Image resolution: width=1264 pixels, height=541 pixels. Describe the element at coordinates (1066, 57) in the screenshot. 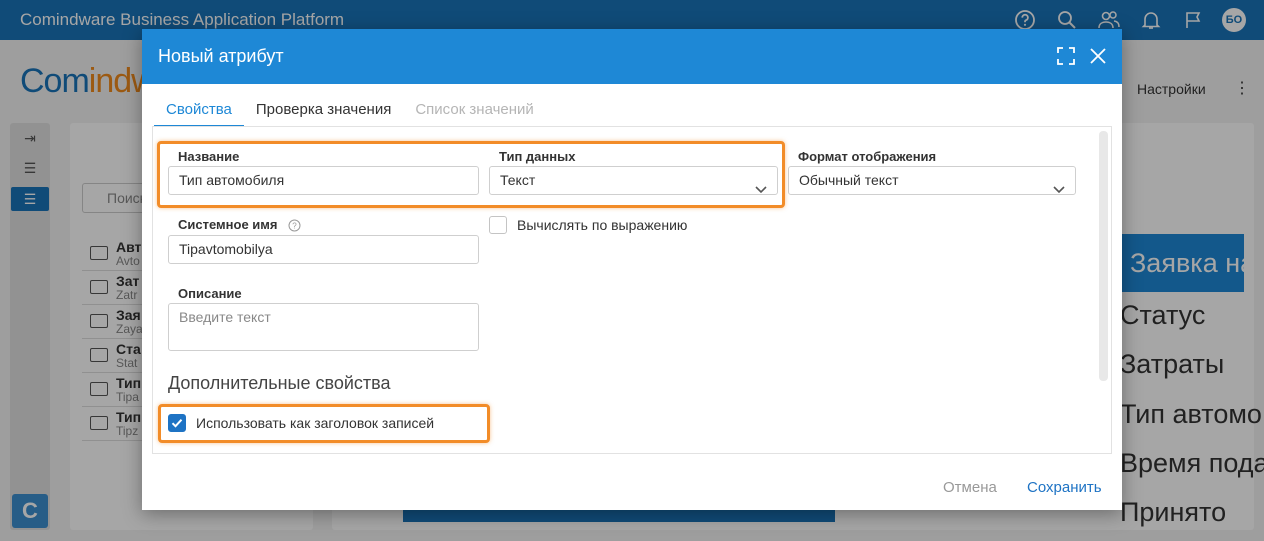

I see `maximize-icon` at that location.